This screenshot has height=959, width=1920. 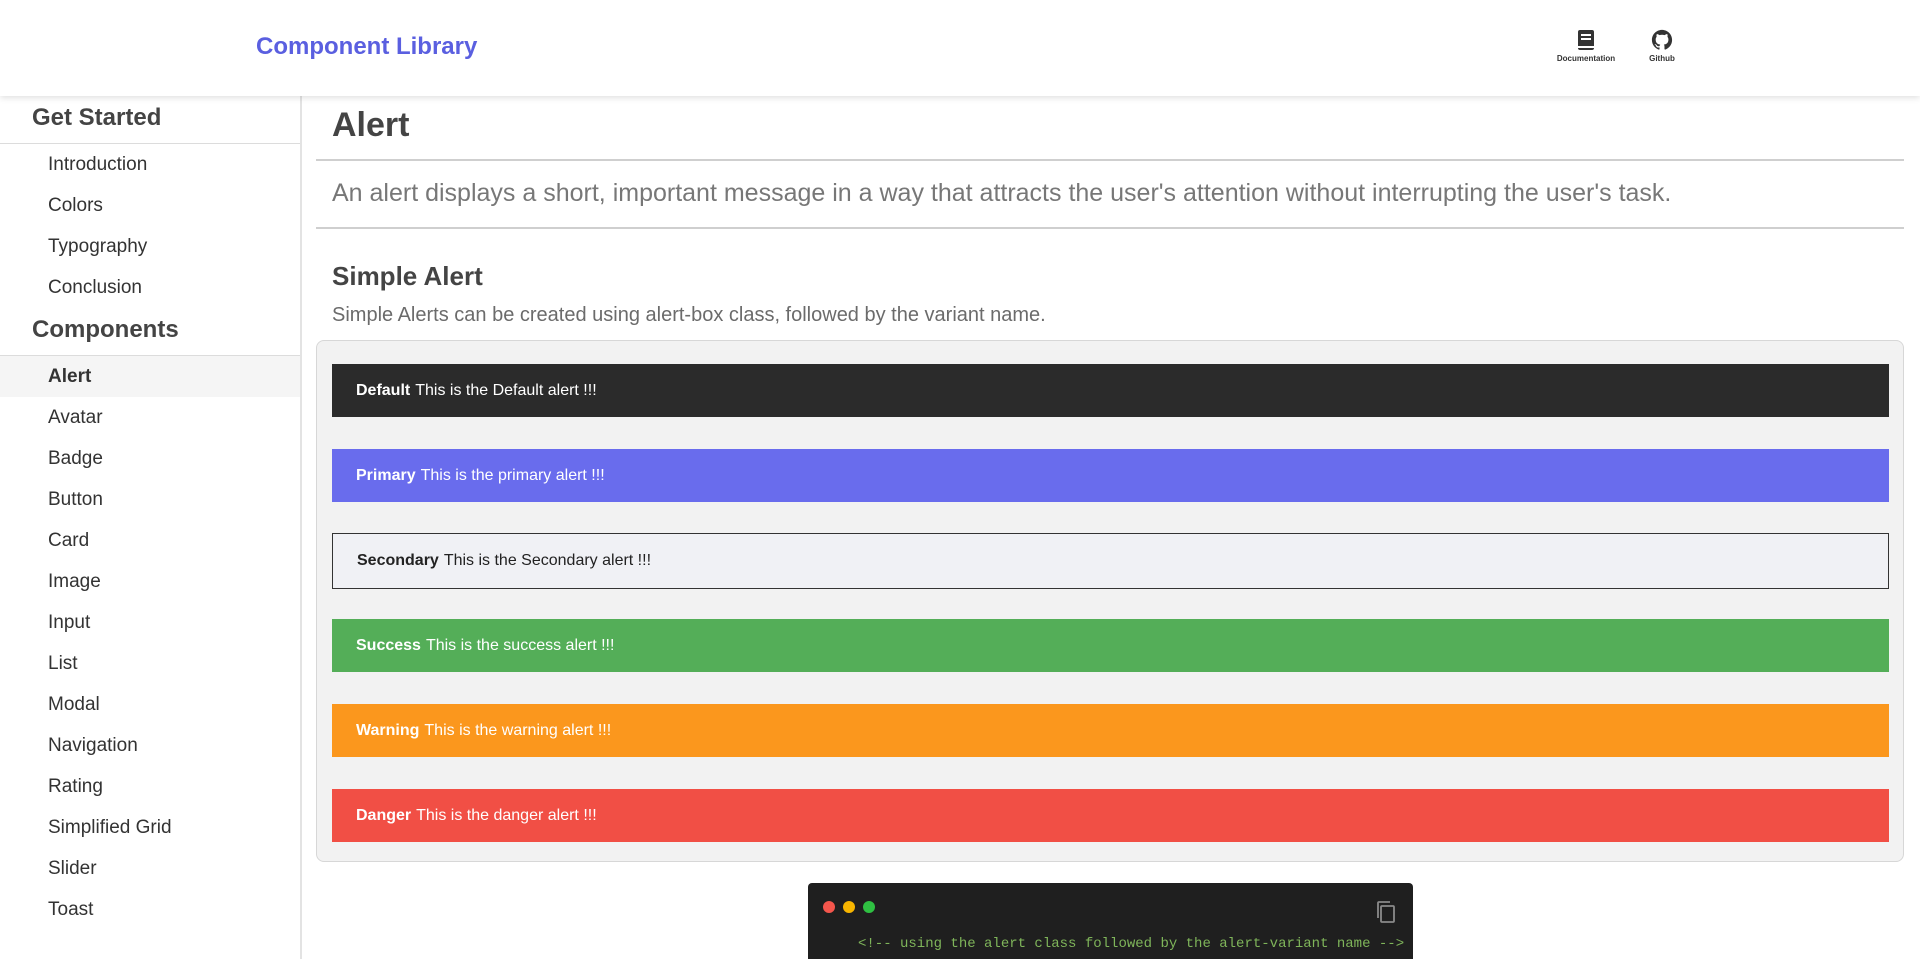 I want to click on alert-message: This is the danger alert !!!, so click(x=506, y=815).